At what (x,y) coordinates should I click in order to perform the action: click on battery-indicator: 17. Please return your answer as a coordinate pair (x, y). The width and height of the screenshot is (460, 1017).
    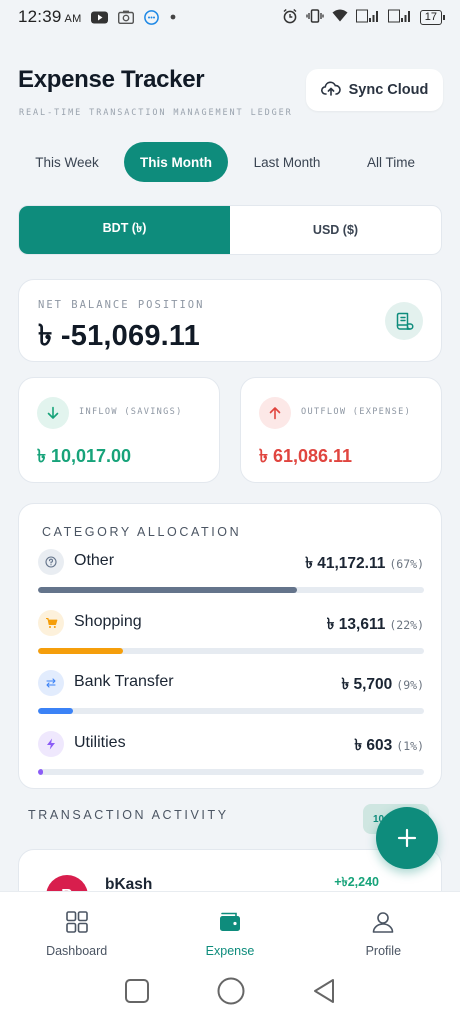
    Looking at the image, I should click on (432, 17).